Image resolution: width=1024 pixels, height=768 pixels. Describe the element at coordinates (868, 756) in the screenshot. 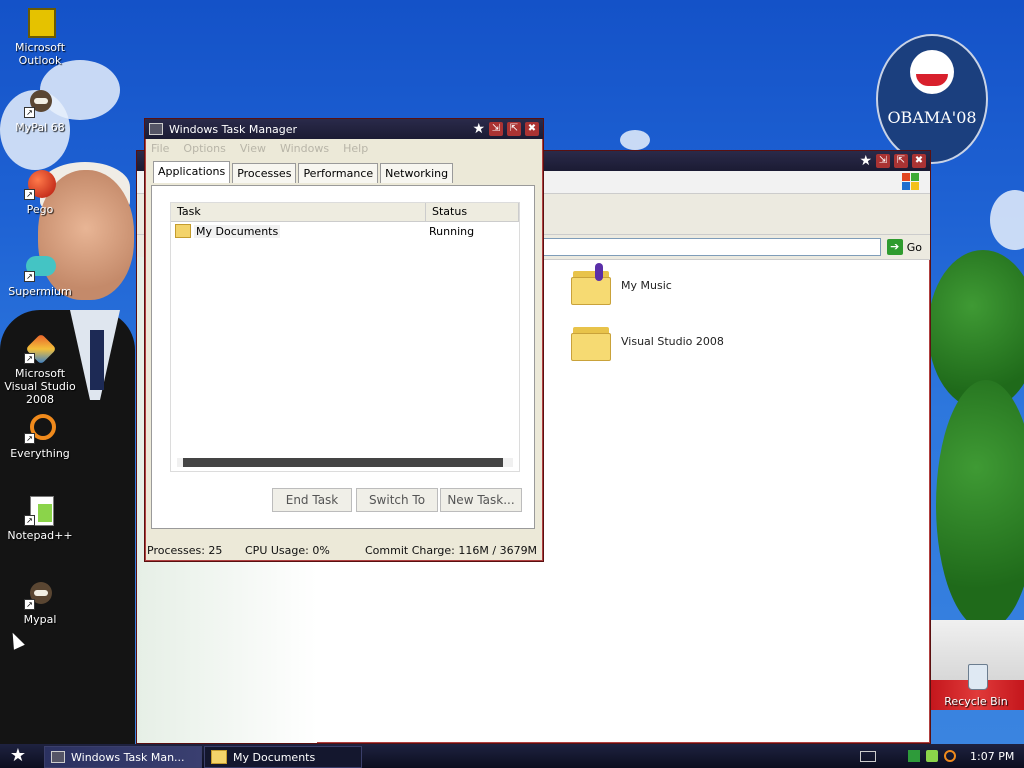

I see `keyboard-icon` at that location.